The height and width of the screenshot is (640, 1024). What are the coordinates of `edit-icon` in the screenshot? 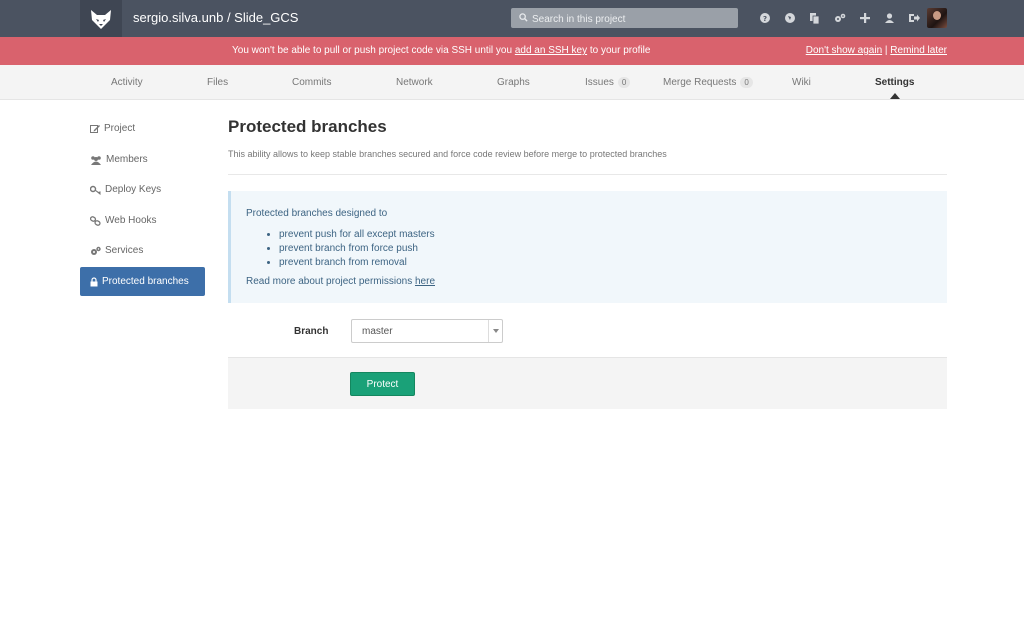 It's located at (95, 128).